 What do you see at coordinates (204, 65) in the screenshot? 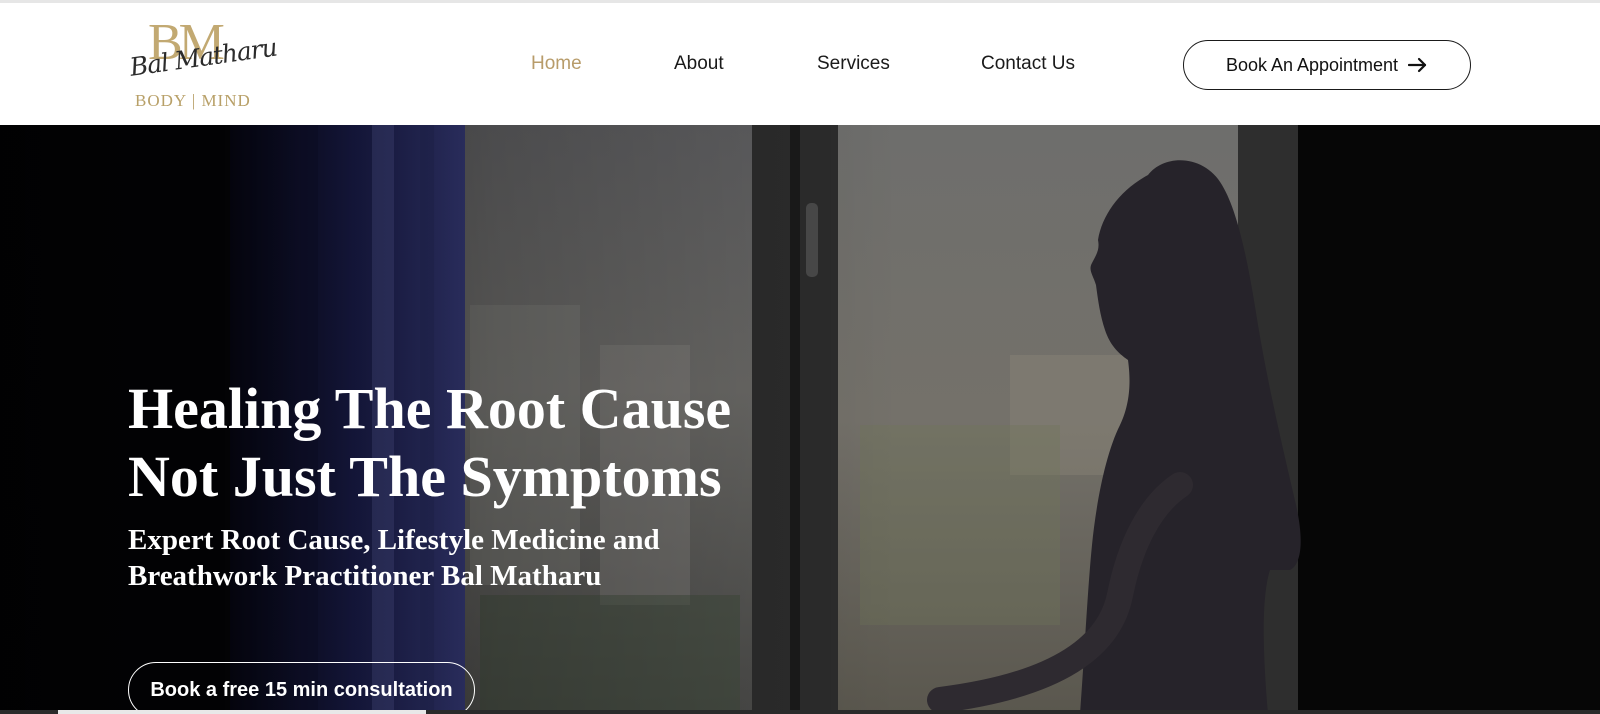
I see `brand-logo: BM Bal Matharu BODY | MIND` at bounding box center [204, 65].